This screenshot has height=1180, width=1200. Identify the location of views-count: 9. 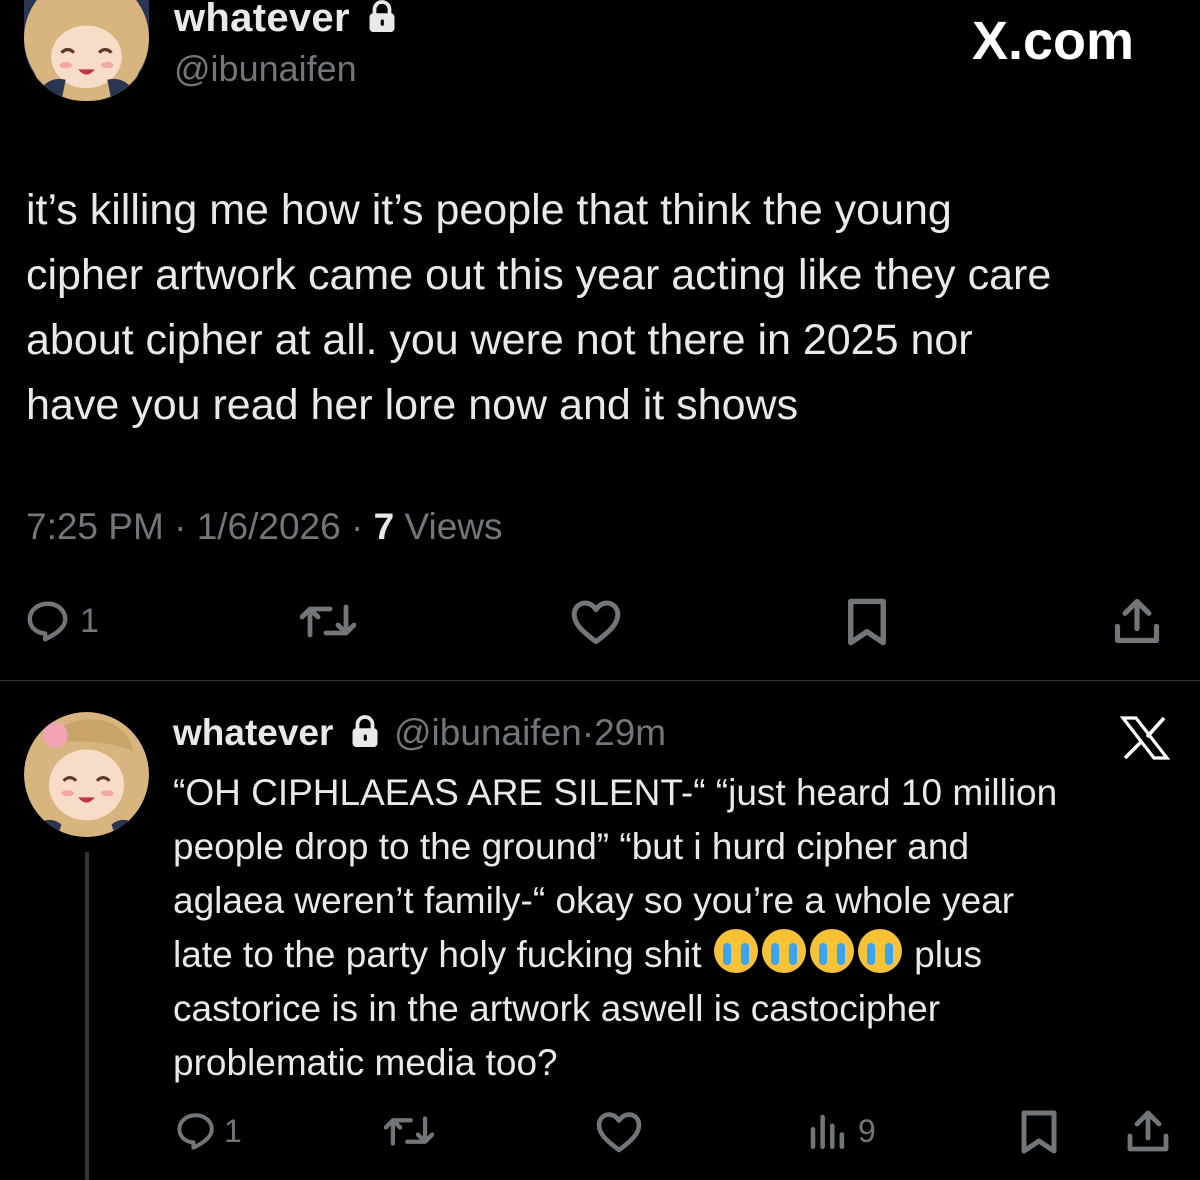
(867, 1130).